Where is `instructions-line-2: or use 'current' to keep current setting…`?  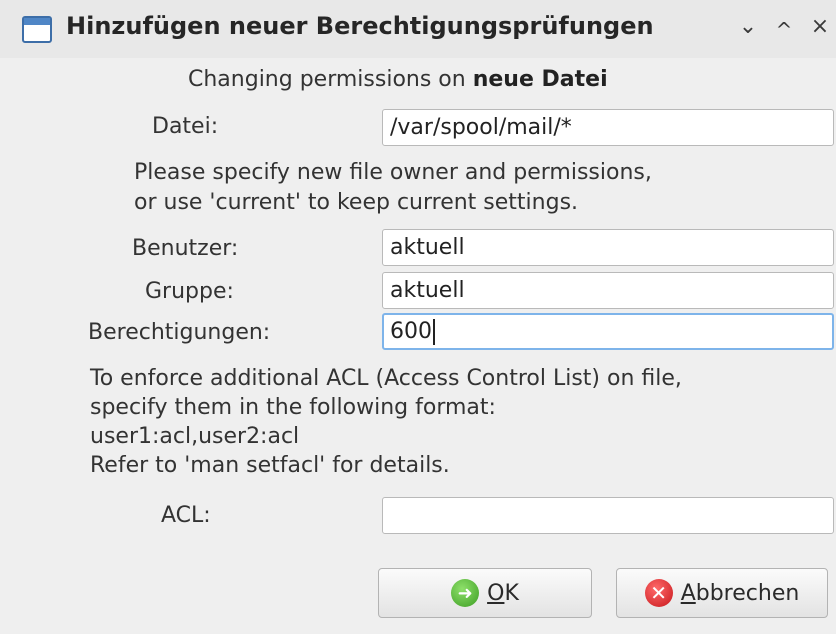
instructions-line-2: or use 'current' to keep current setting… is located at coordinates (356, 202).